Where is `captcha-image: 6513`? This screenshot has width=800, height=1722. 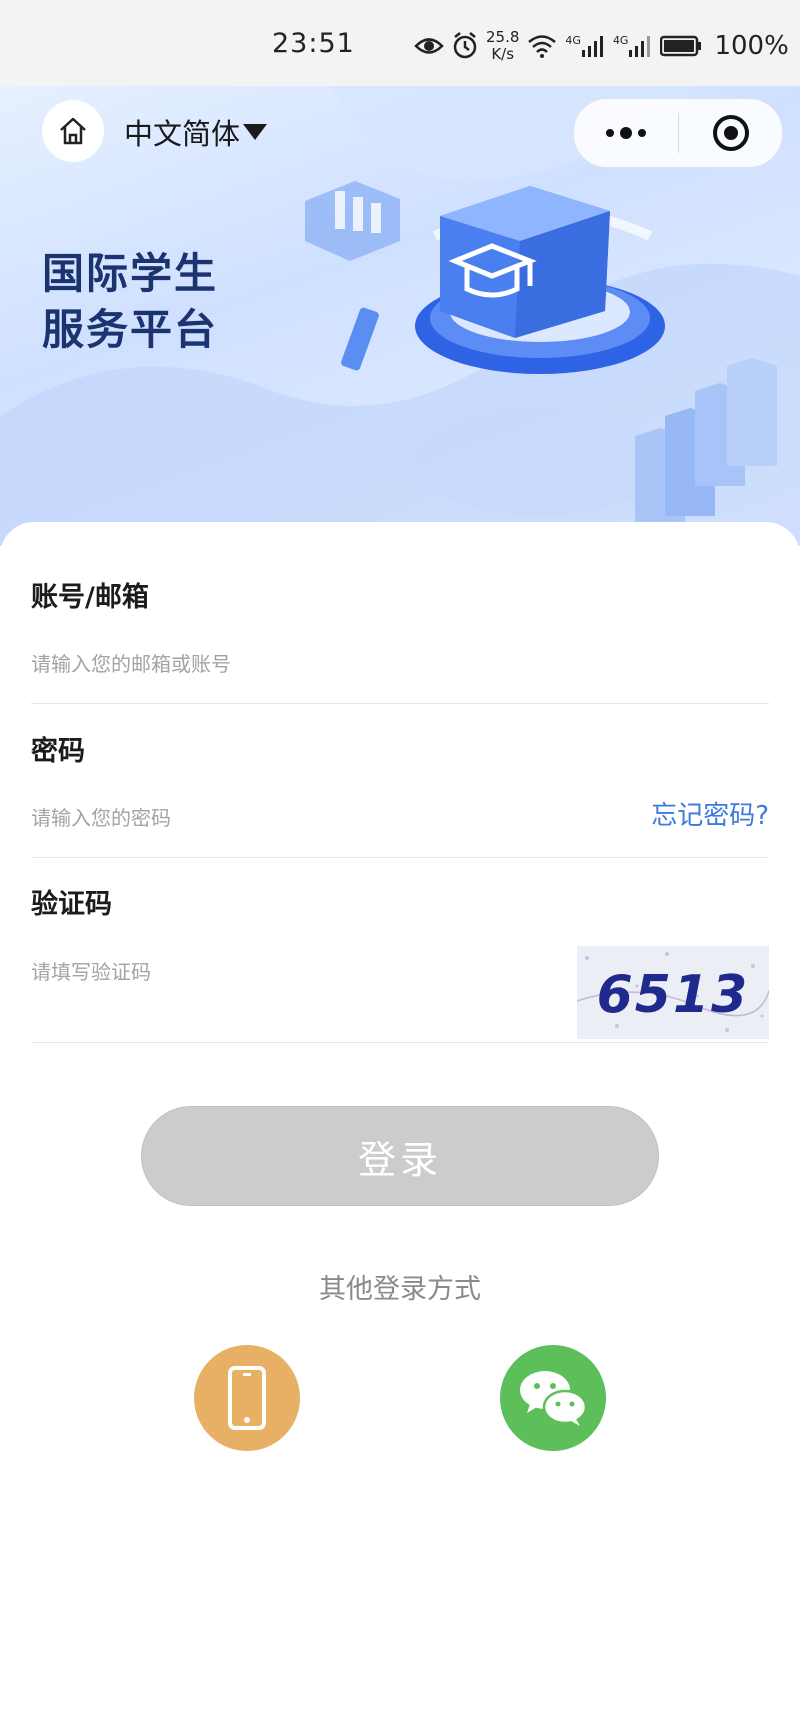
captcha-image: 6513 is located at coordinates (673, 992).